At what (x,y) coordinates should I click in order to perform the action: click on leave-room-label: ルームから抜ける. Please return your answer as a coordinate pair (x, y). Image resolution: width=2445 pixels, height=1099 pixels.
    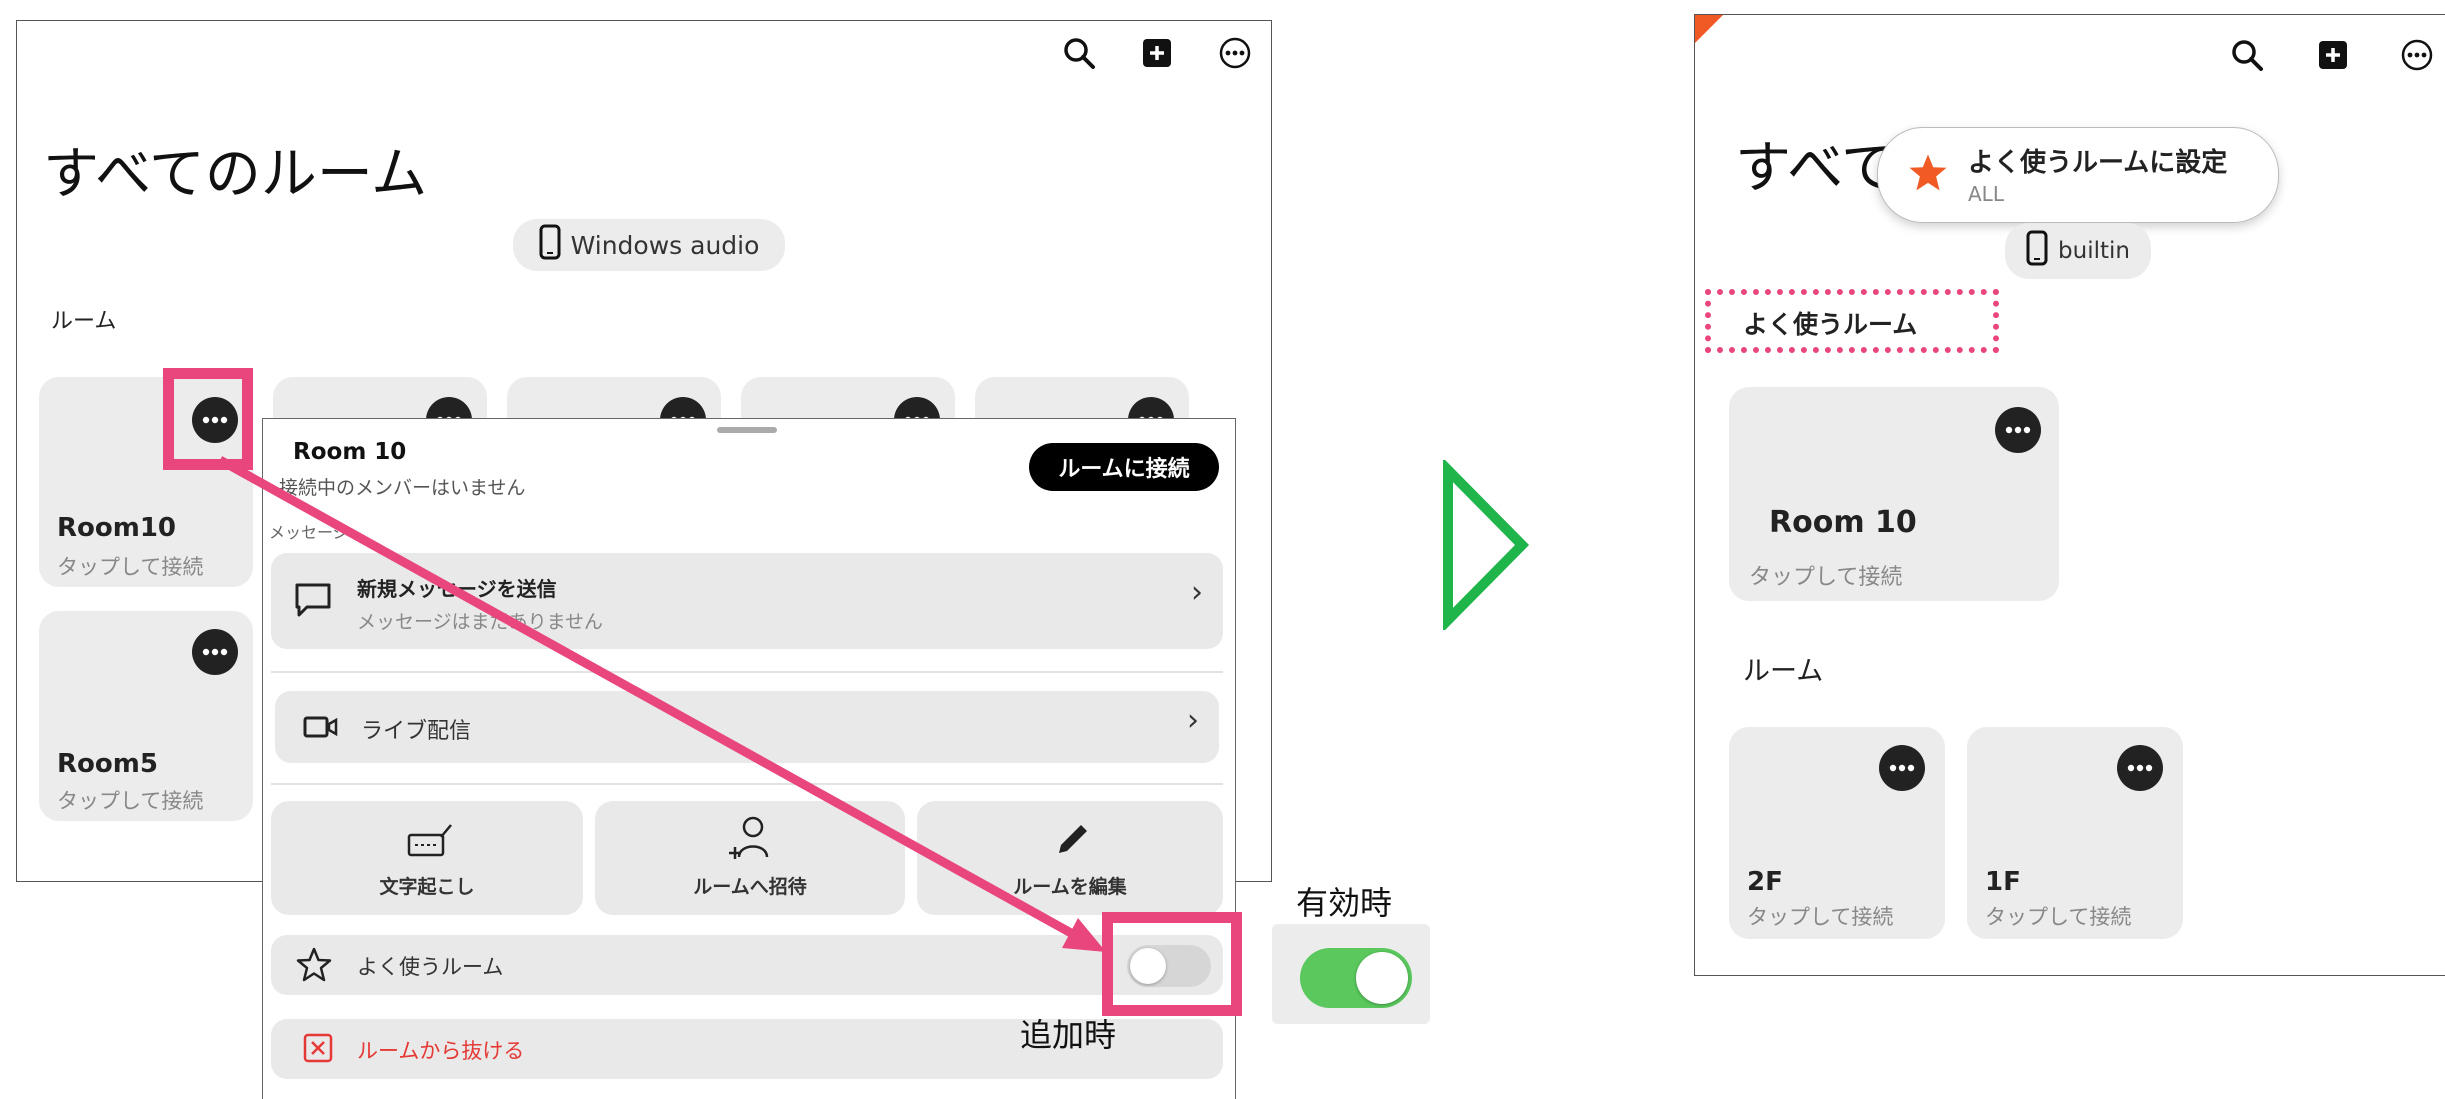
    Looking at the image, I should click on (441, 1051).